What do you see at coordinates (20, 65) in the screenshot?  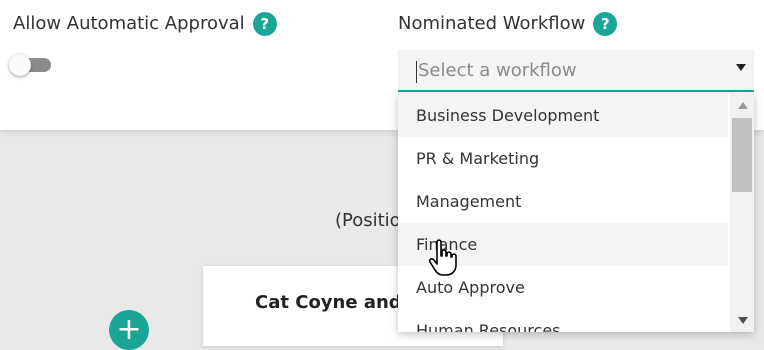 I see `toggle-knob` at bounding box center [20, 65].